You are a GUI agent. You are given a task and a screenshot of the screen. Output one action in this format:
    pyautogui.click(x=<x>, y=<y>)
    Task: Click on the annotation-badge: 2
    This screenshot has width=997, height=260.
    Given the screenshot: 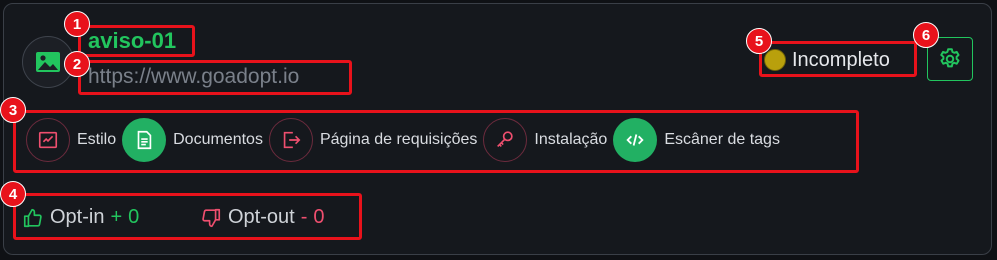 What is the action you would take?
    pyautogui.click(x=77, y=64)
    